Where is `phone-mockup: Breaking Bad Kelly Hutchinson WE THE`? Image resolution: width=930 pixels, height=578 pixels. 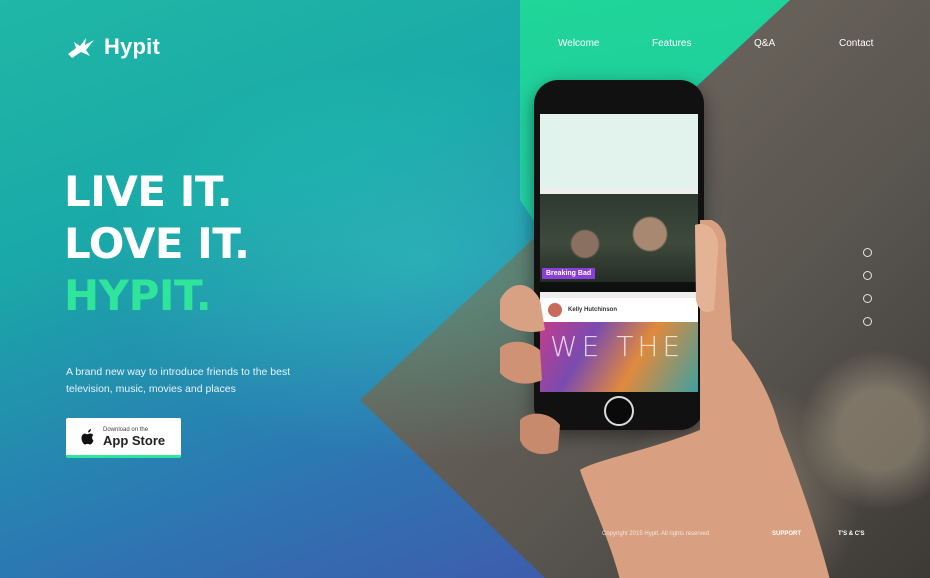
phone-mockup: Breaking Bad Kelly Hutchinson WE THE is located at coordinates (619, 255).